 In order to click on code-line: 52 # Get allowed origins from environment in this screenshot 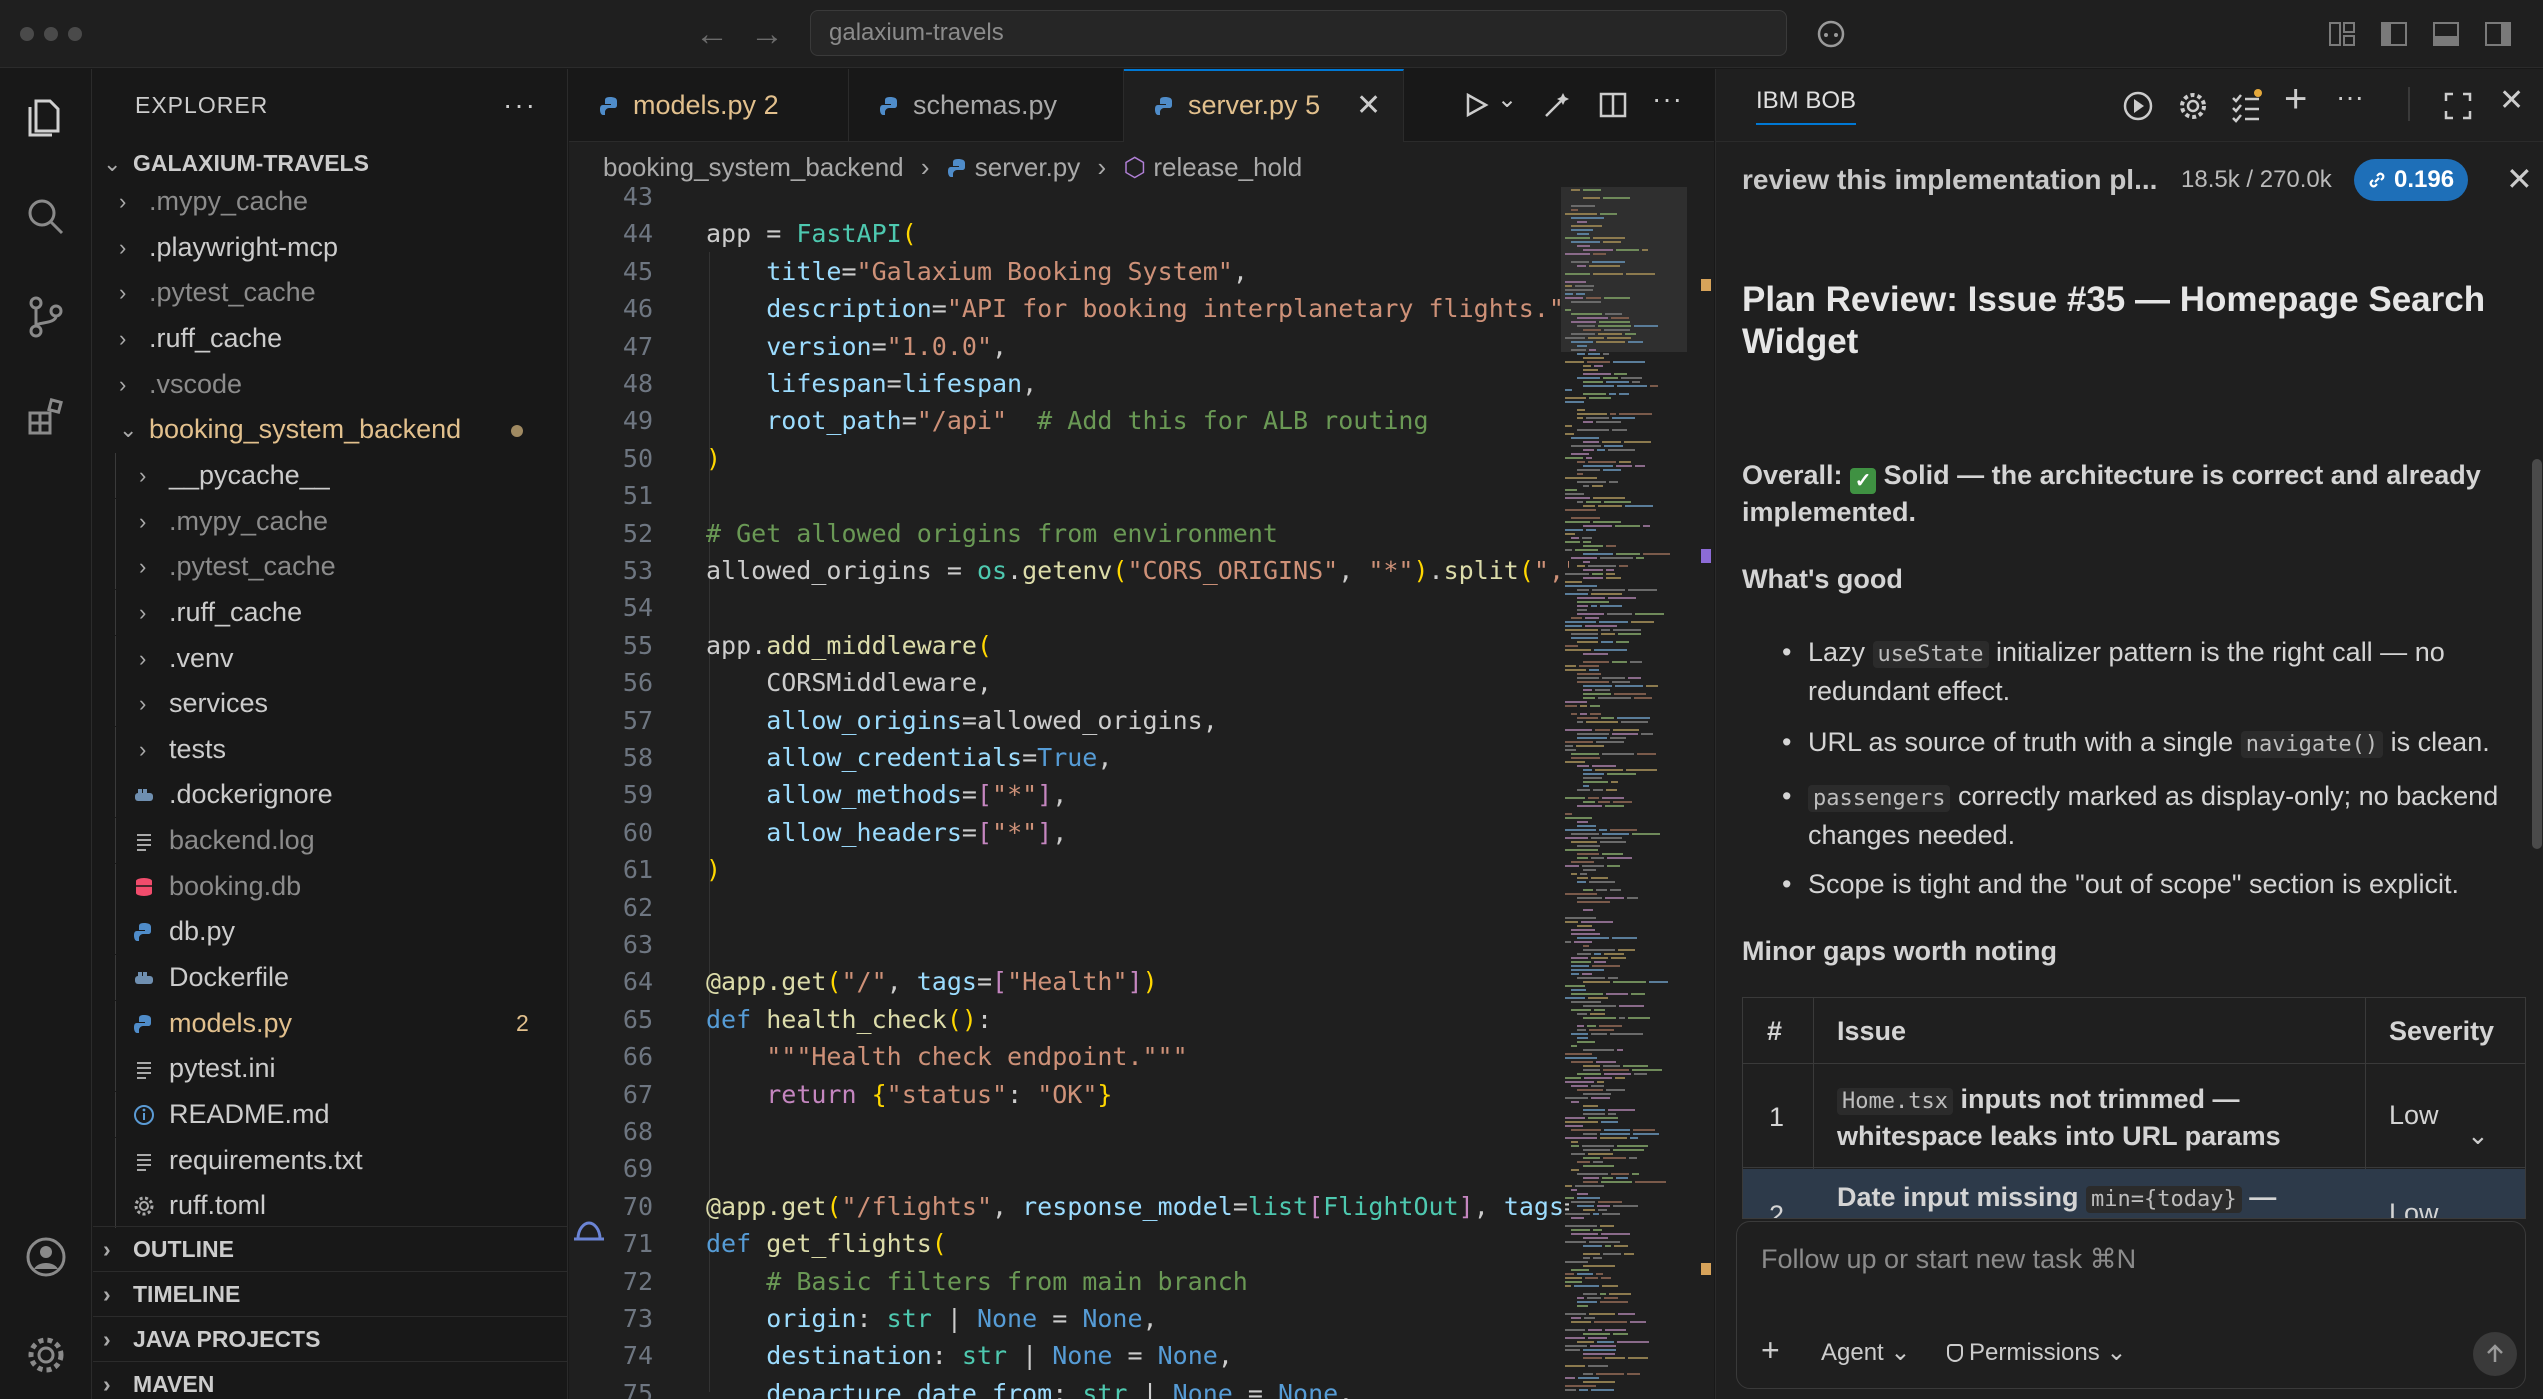, I will do `click(1069, 533)`.